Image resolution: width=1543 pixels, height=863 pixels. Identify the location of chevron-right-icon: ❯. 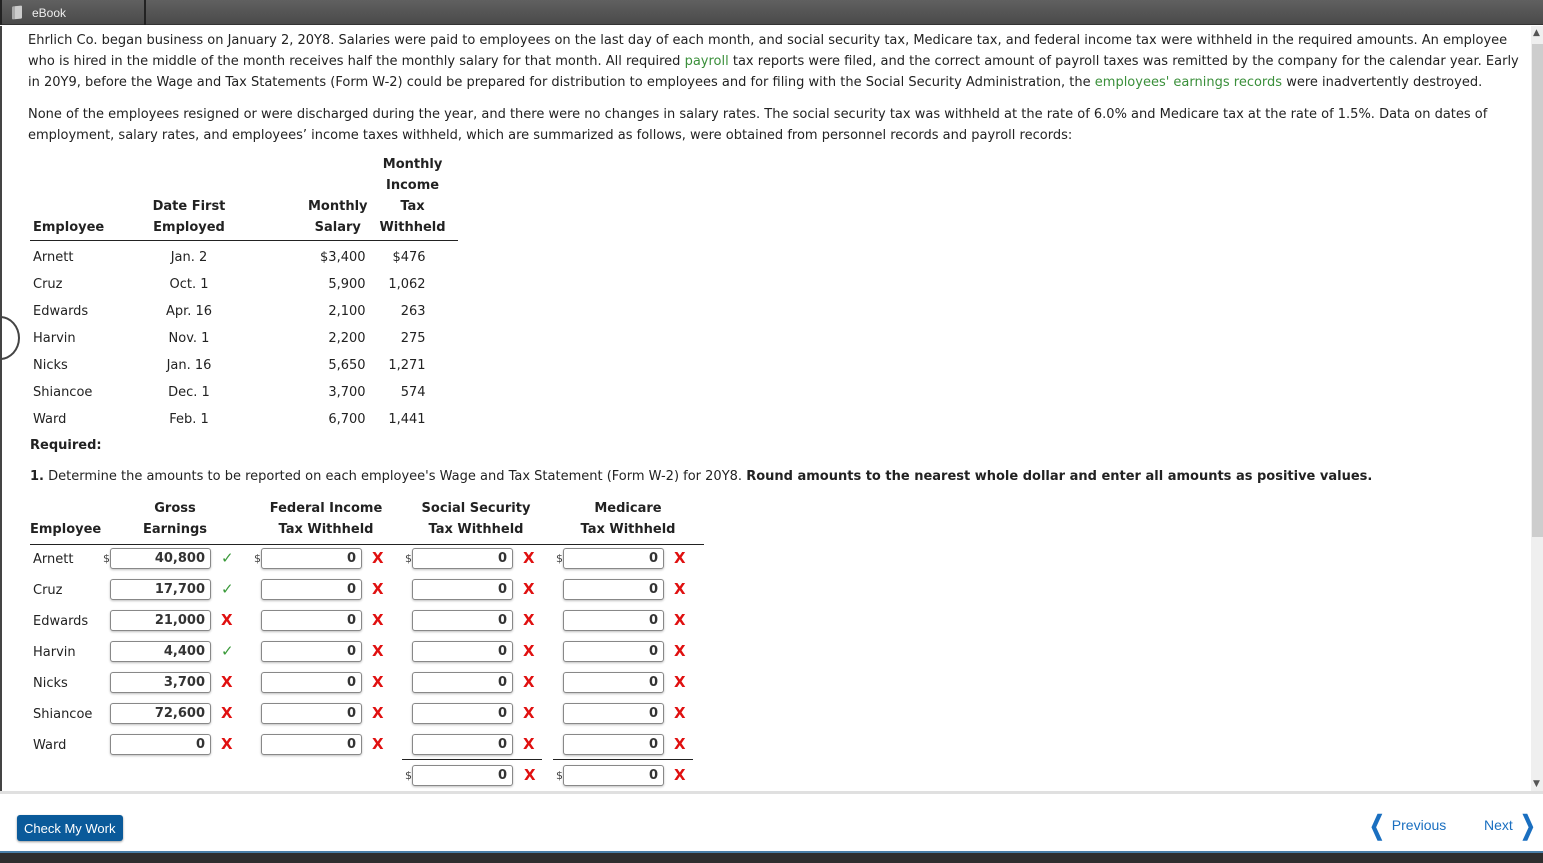
(1528, 825).